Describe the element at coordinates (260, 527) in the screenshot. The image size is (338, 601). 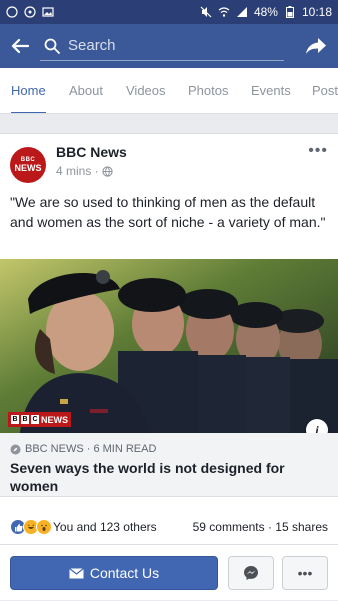
I see `comments-shares-count: 59 comments · 15 shares` at that location.